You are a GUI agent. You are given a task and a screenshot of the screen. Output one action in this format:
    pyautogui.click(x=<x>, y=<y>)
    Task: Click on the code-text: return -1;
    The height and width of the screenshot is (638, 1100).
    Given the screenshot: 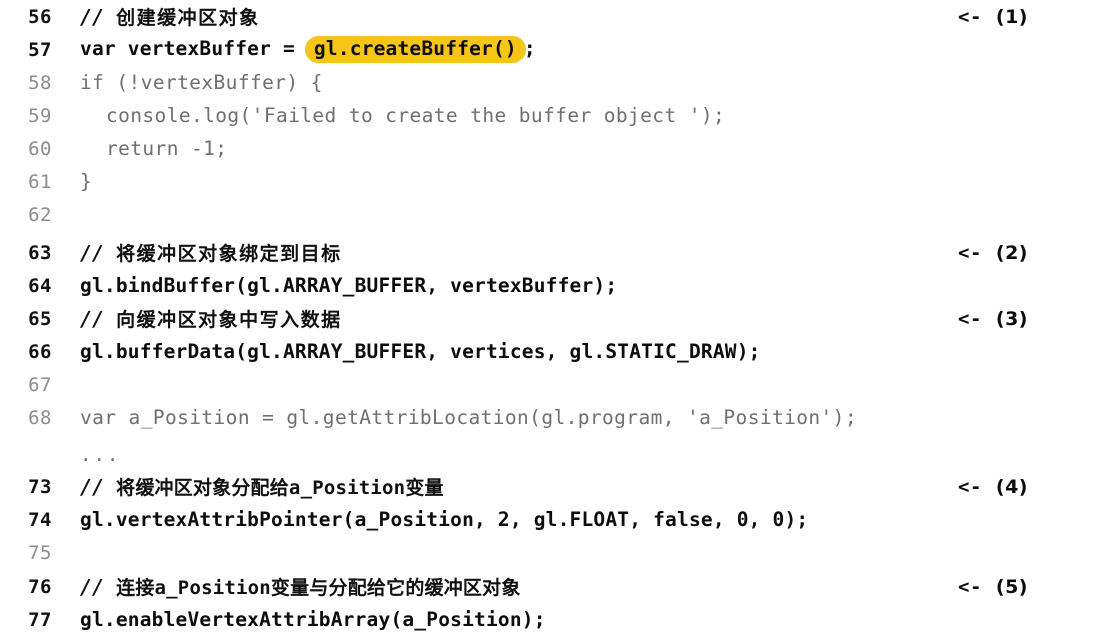 What is the action you would take?
    pyautogui.click(x=167, y=148)
    